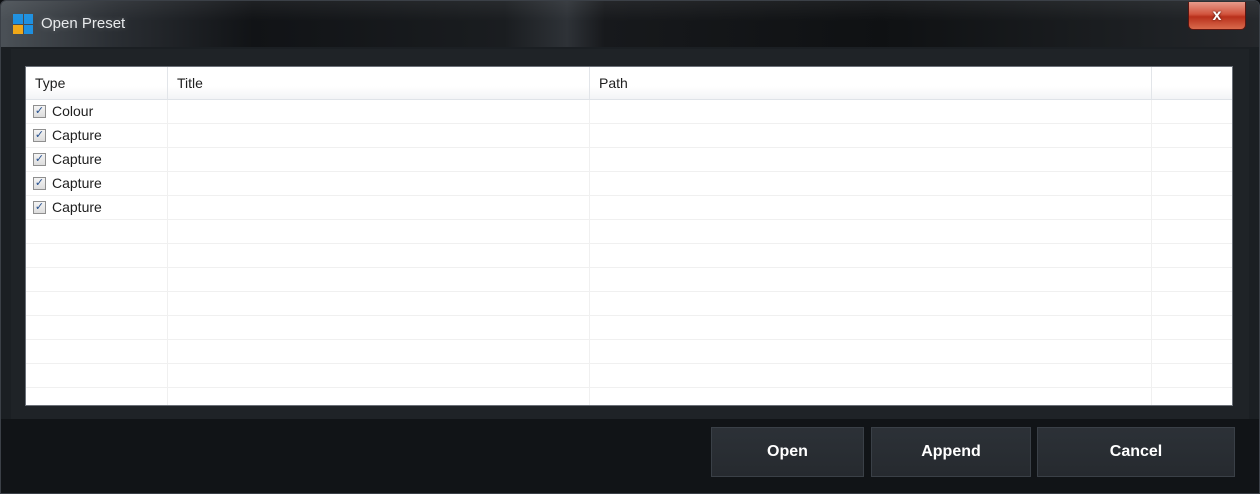 Image resolution: width=1260 pixels, height=494 pixels. I want to click on type-cell: ✓ Colour, so click(97, 112).